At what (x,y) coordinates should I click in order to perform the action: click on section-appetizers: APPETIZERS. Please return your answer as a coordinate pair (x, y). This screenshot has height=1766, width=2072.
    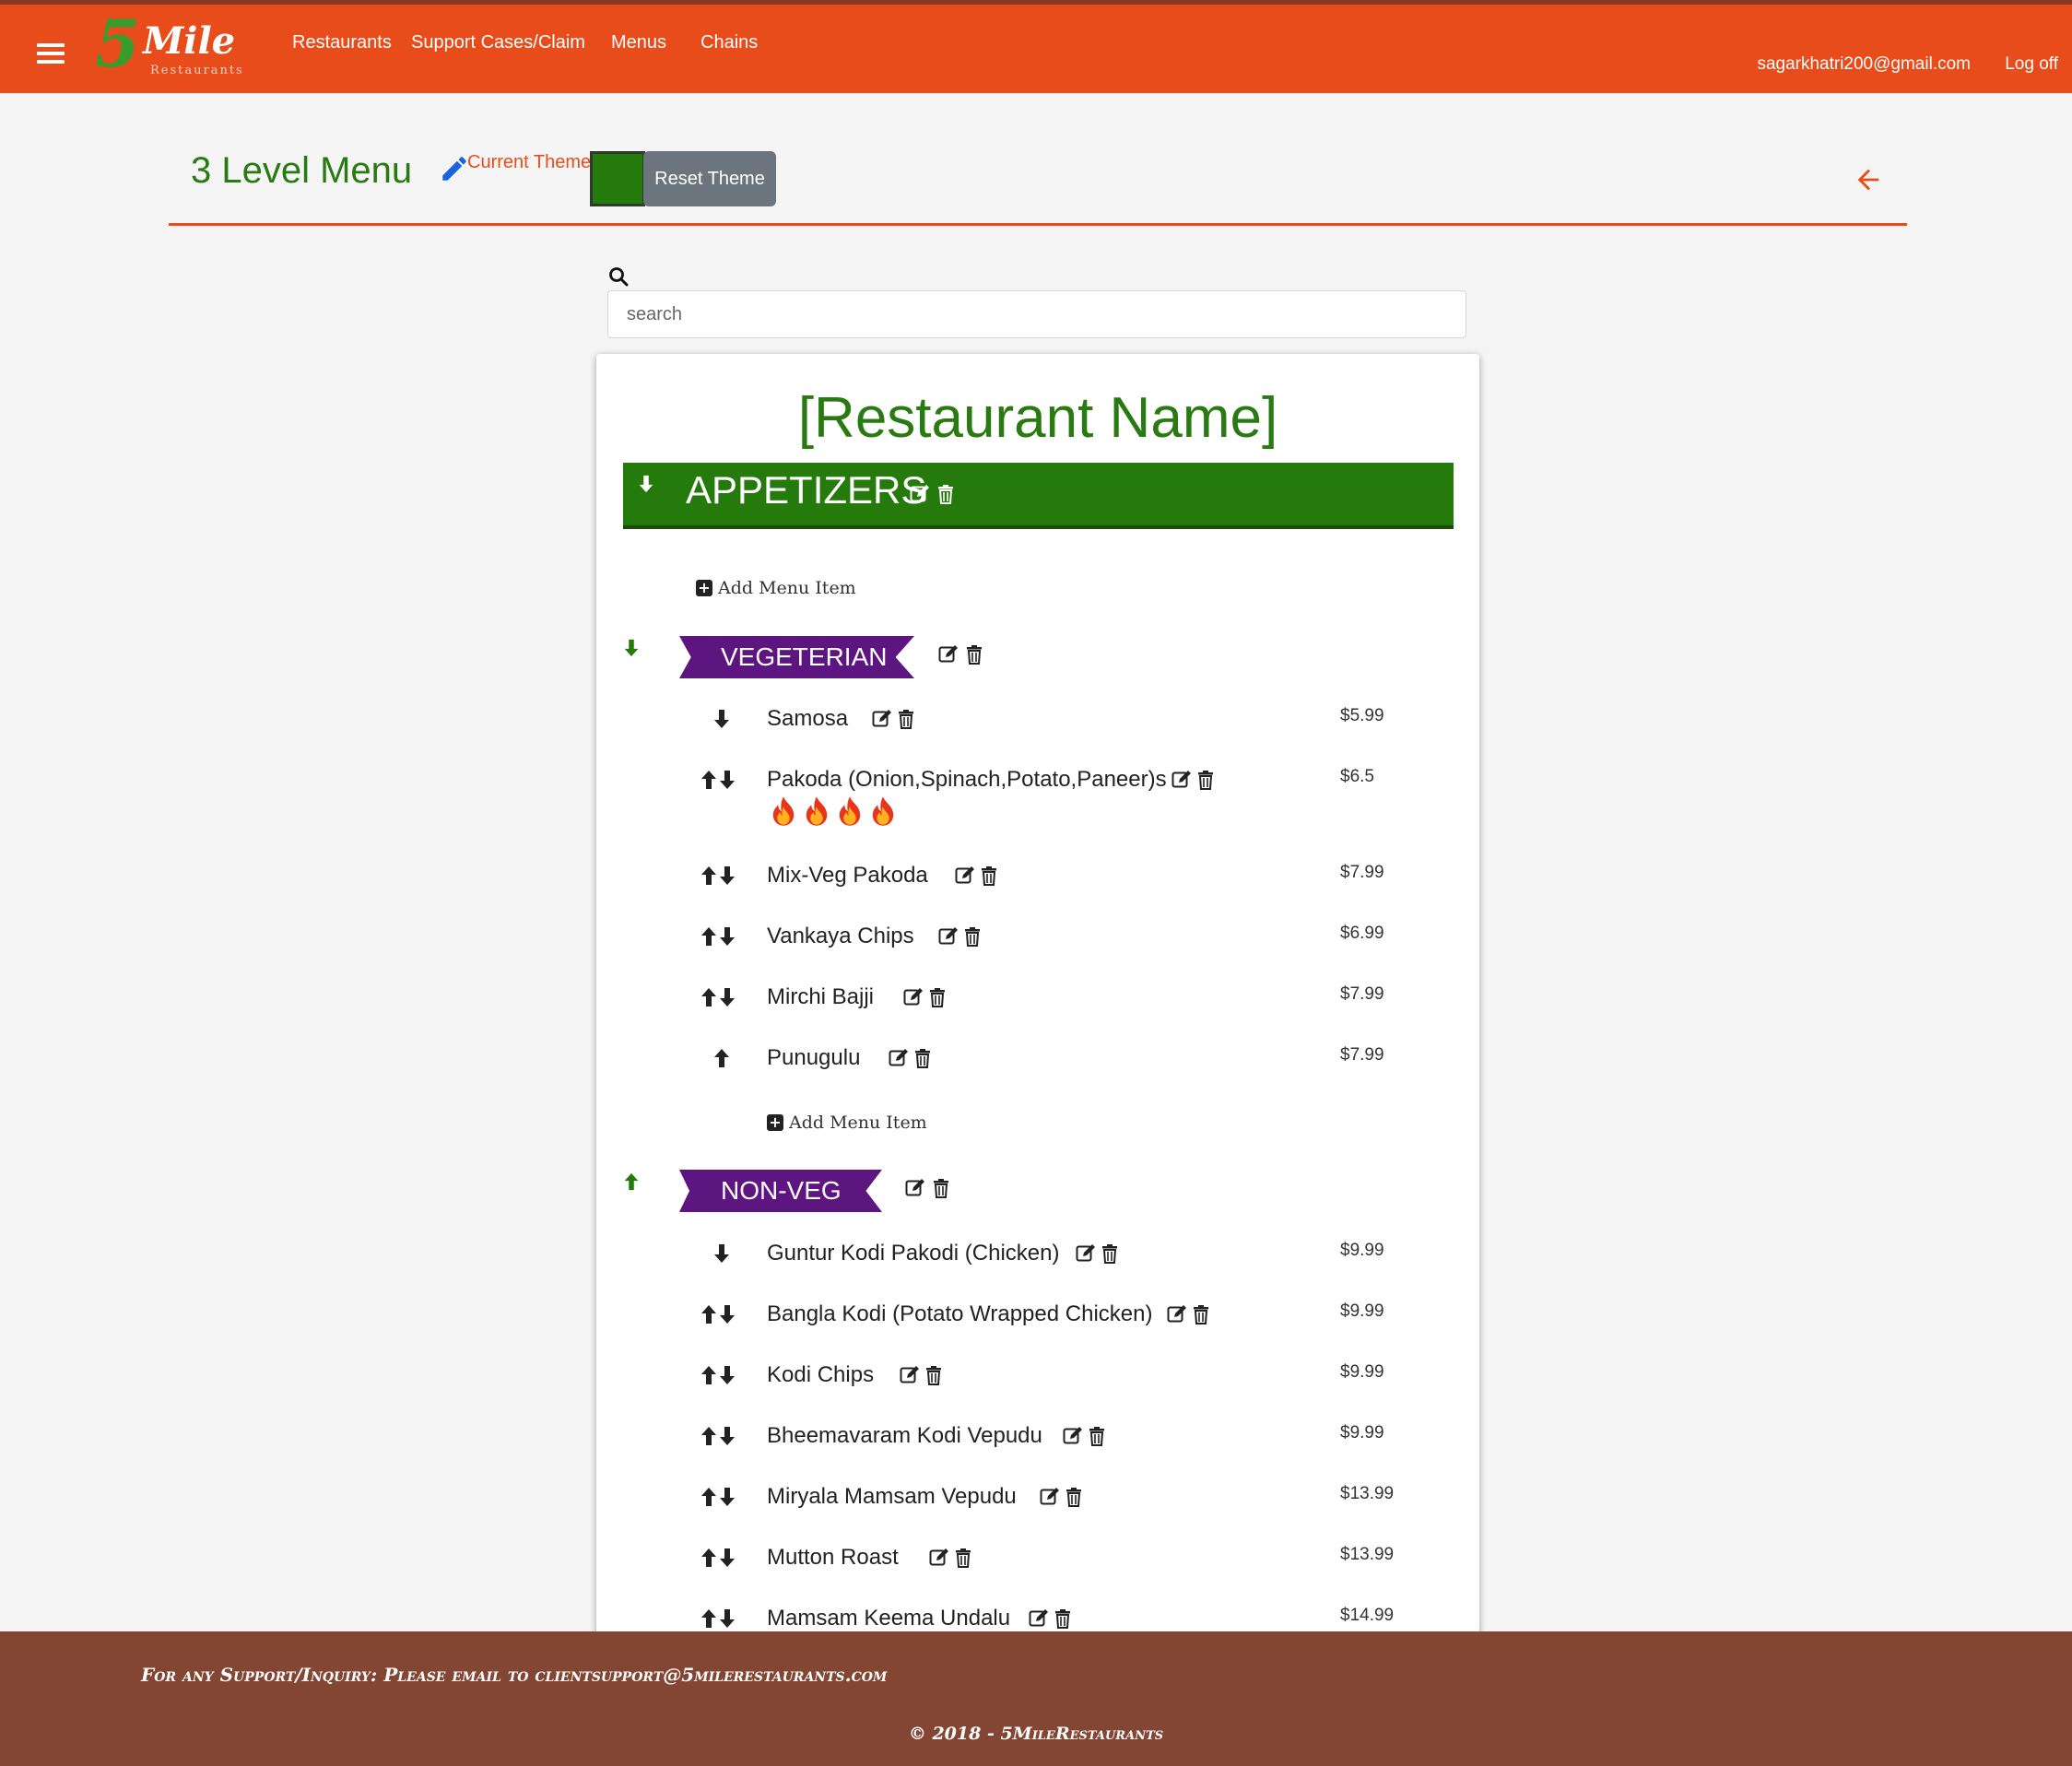
    Looking at the image, I should click on (1039, 496).